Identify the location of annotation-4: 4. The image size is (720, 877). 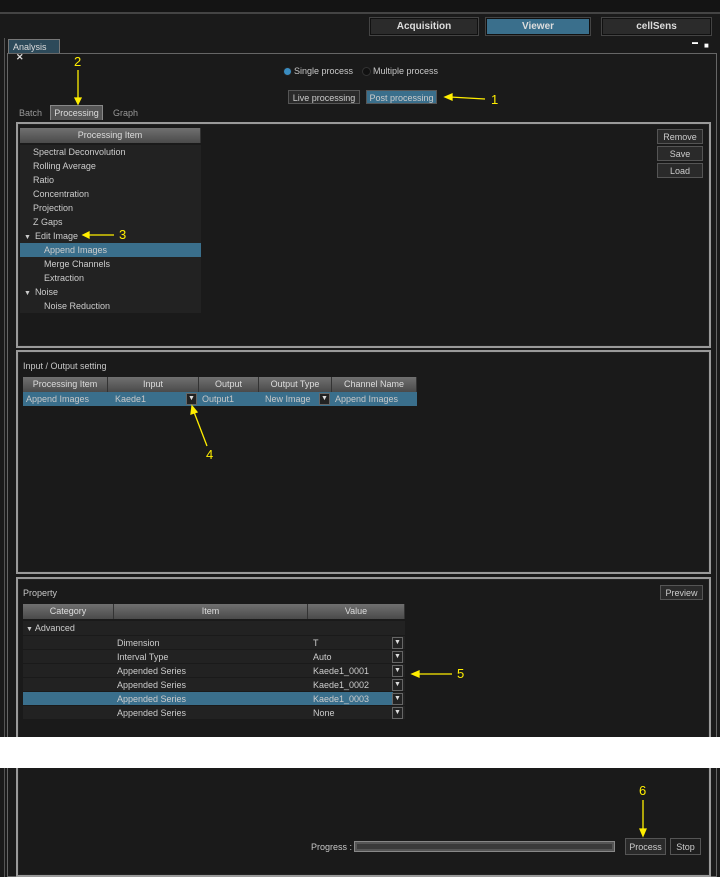
(210, 454).